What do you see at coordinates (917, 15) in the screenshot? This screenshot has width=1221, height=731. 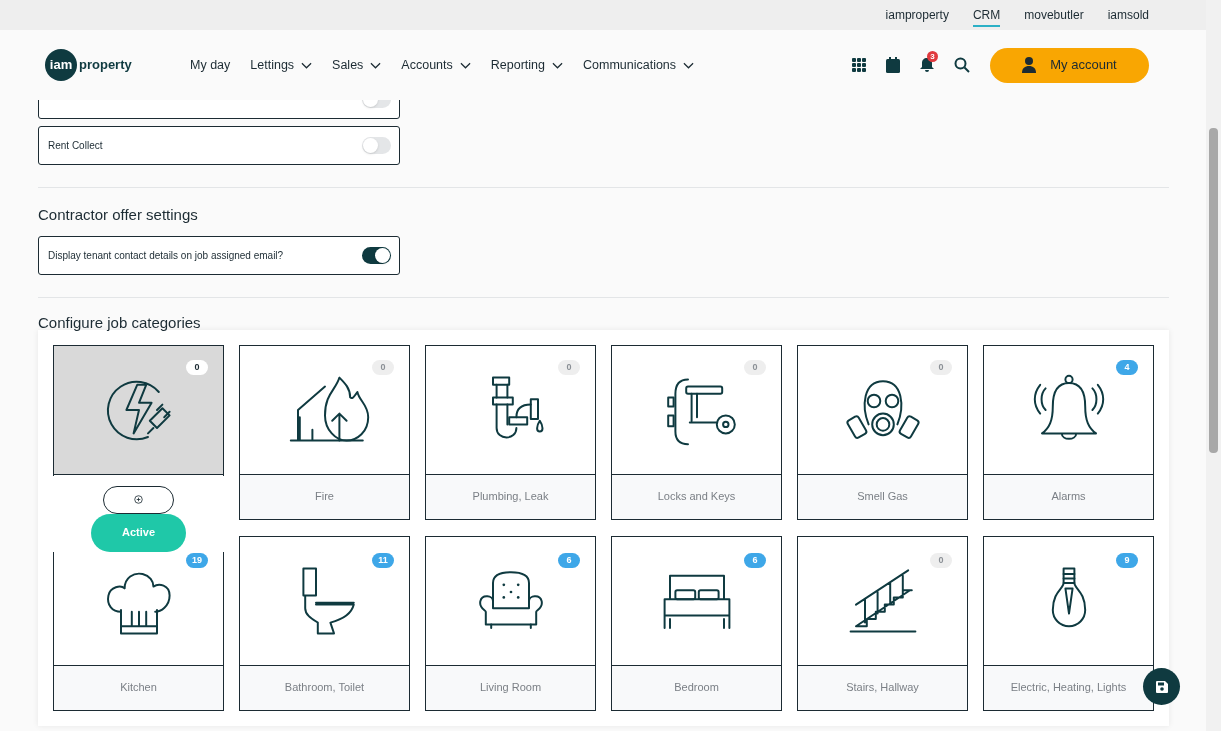 I see `site-link: iamproperty` at bounding box center [917, 15].